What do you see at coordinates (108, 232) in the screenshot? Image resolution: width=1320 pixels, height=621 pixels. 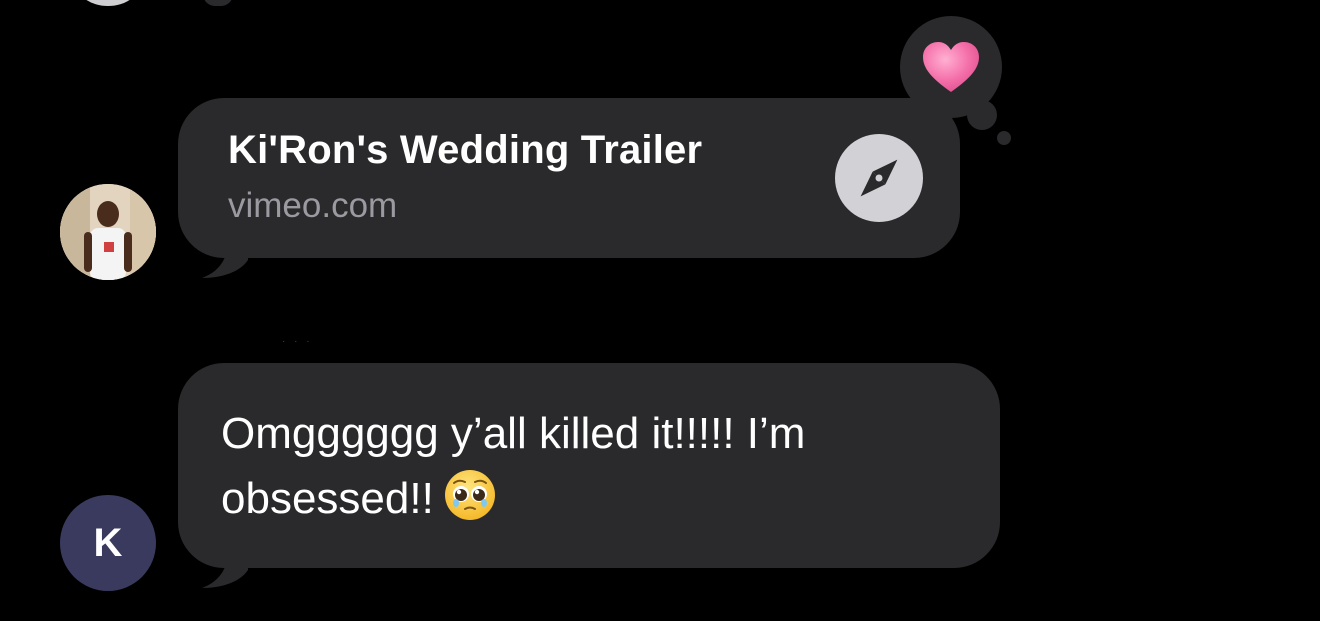 I see `avatar` at bounding box center [108, 232].